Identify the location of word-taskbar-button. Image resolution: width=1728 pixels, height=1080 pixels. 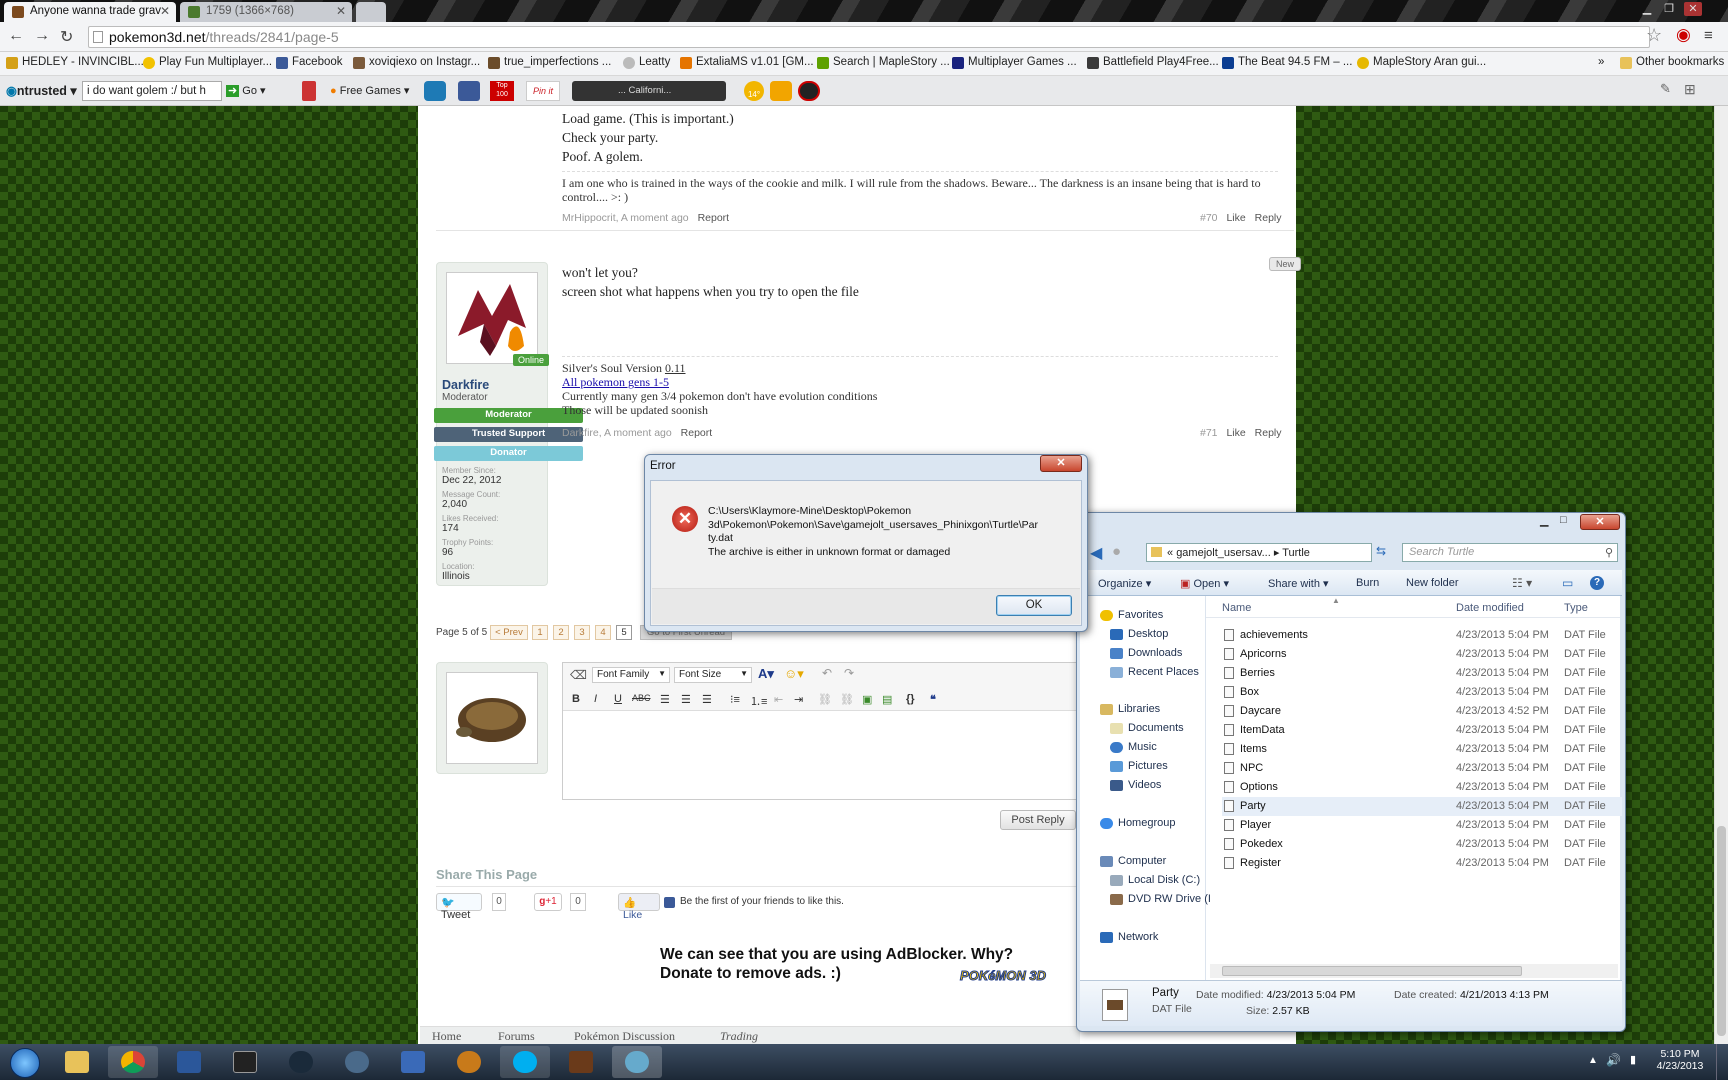
(189, 1062).